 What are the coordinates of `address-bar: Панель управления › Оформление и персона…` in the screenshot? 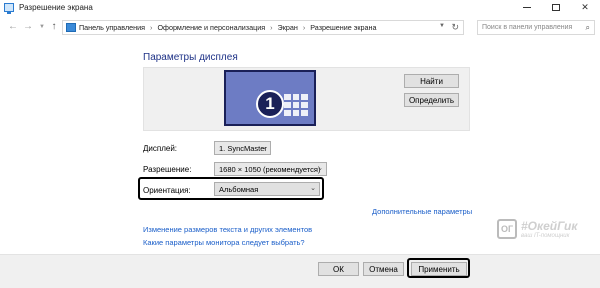 It's located at (263, 27).